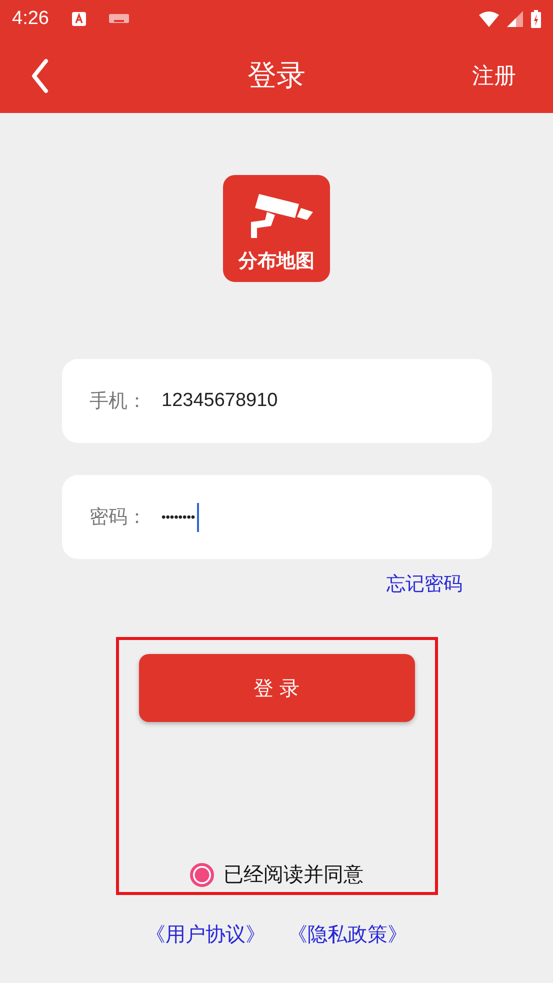 This screenshot has height=983, width=553. Describe the element at coordinates (276, 261) in the screenshot. I see `logo-text: 分布地图` at that location.